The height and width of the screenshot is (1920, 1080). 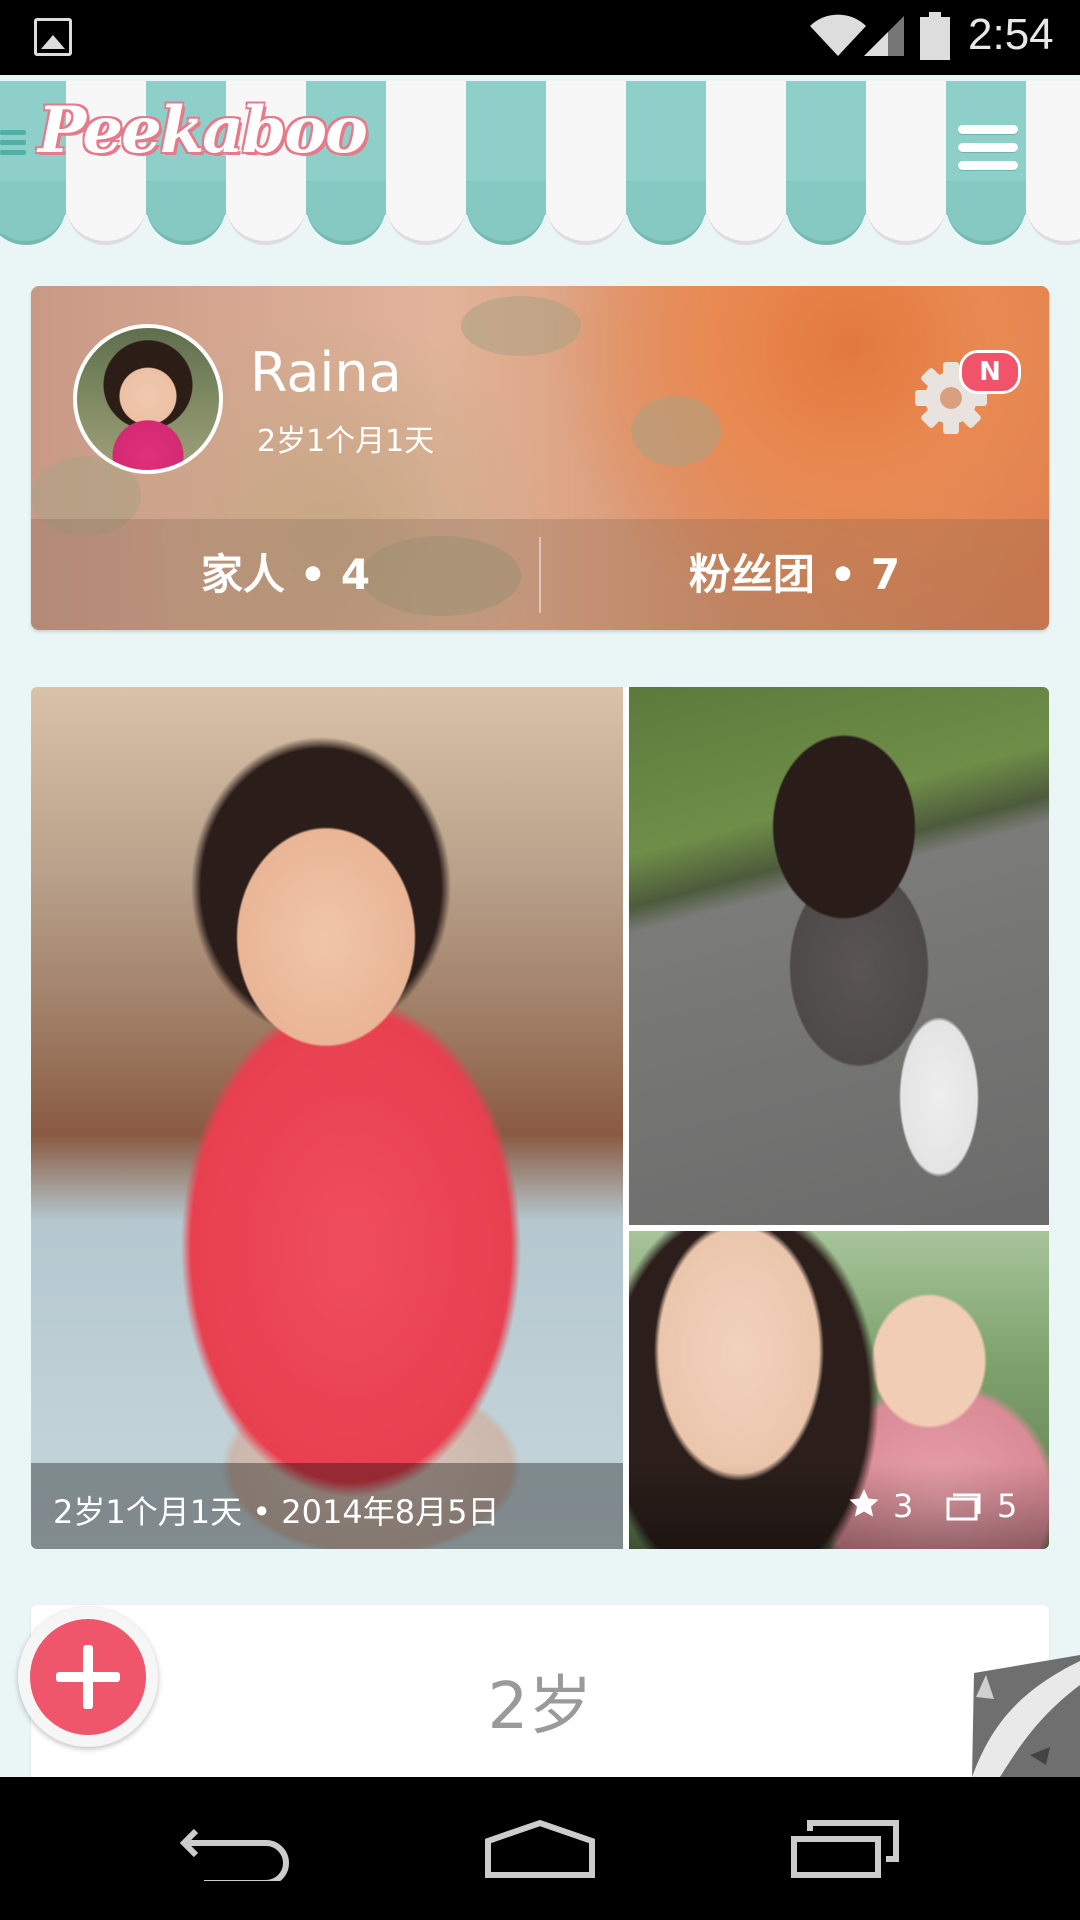 I want to click on header-awning: Peekaboo, so click(x=540, y=160).